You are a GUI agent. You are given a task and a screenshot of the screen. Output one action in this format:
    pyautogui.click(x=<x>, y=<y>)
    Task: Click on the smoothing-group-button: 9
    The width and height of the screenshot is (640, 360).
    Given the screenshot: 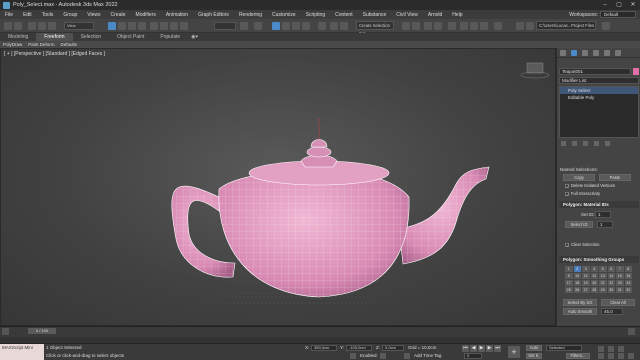 What is the action you would take?
    pyautogui.click(x=569, y=276)
    